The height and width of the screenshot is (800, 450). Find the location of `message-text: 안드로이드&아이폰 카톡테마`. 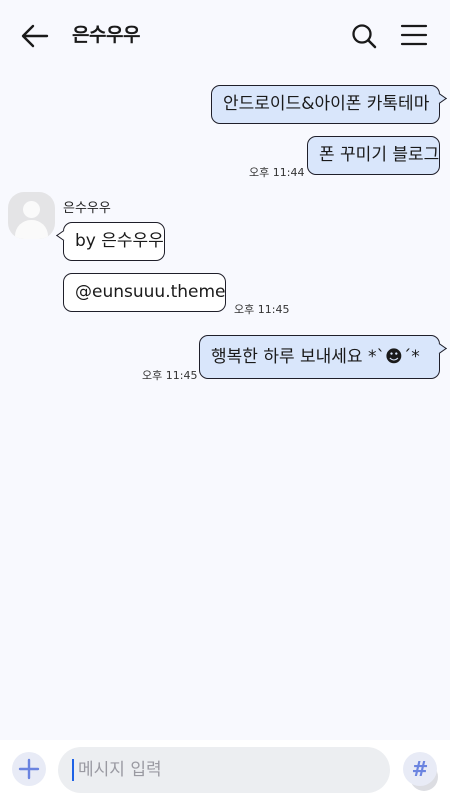

message-text: 안드로이드&아이폰 카톡테마 is located at coordinates (326, 104).